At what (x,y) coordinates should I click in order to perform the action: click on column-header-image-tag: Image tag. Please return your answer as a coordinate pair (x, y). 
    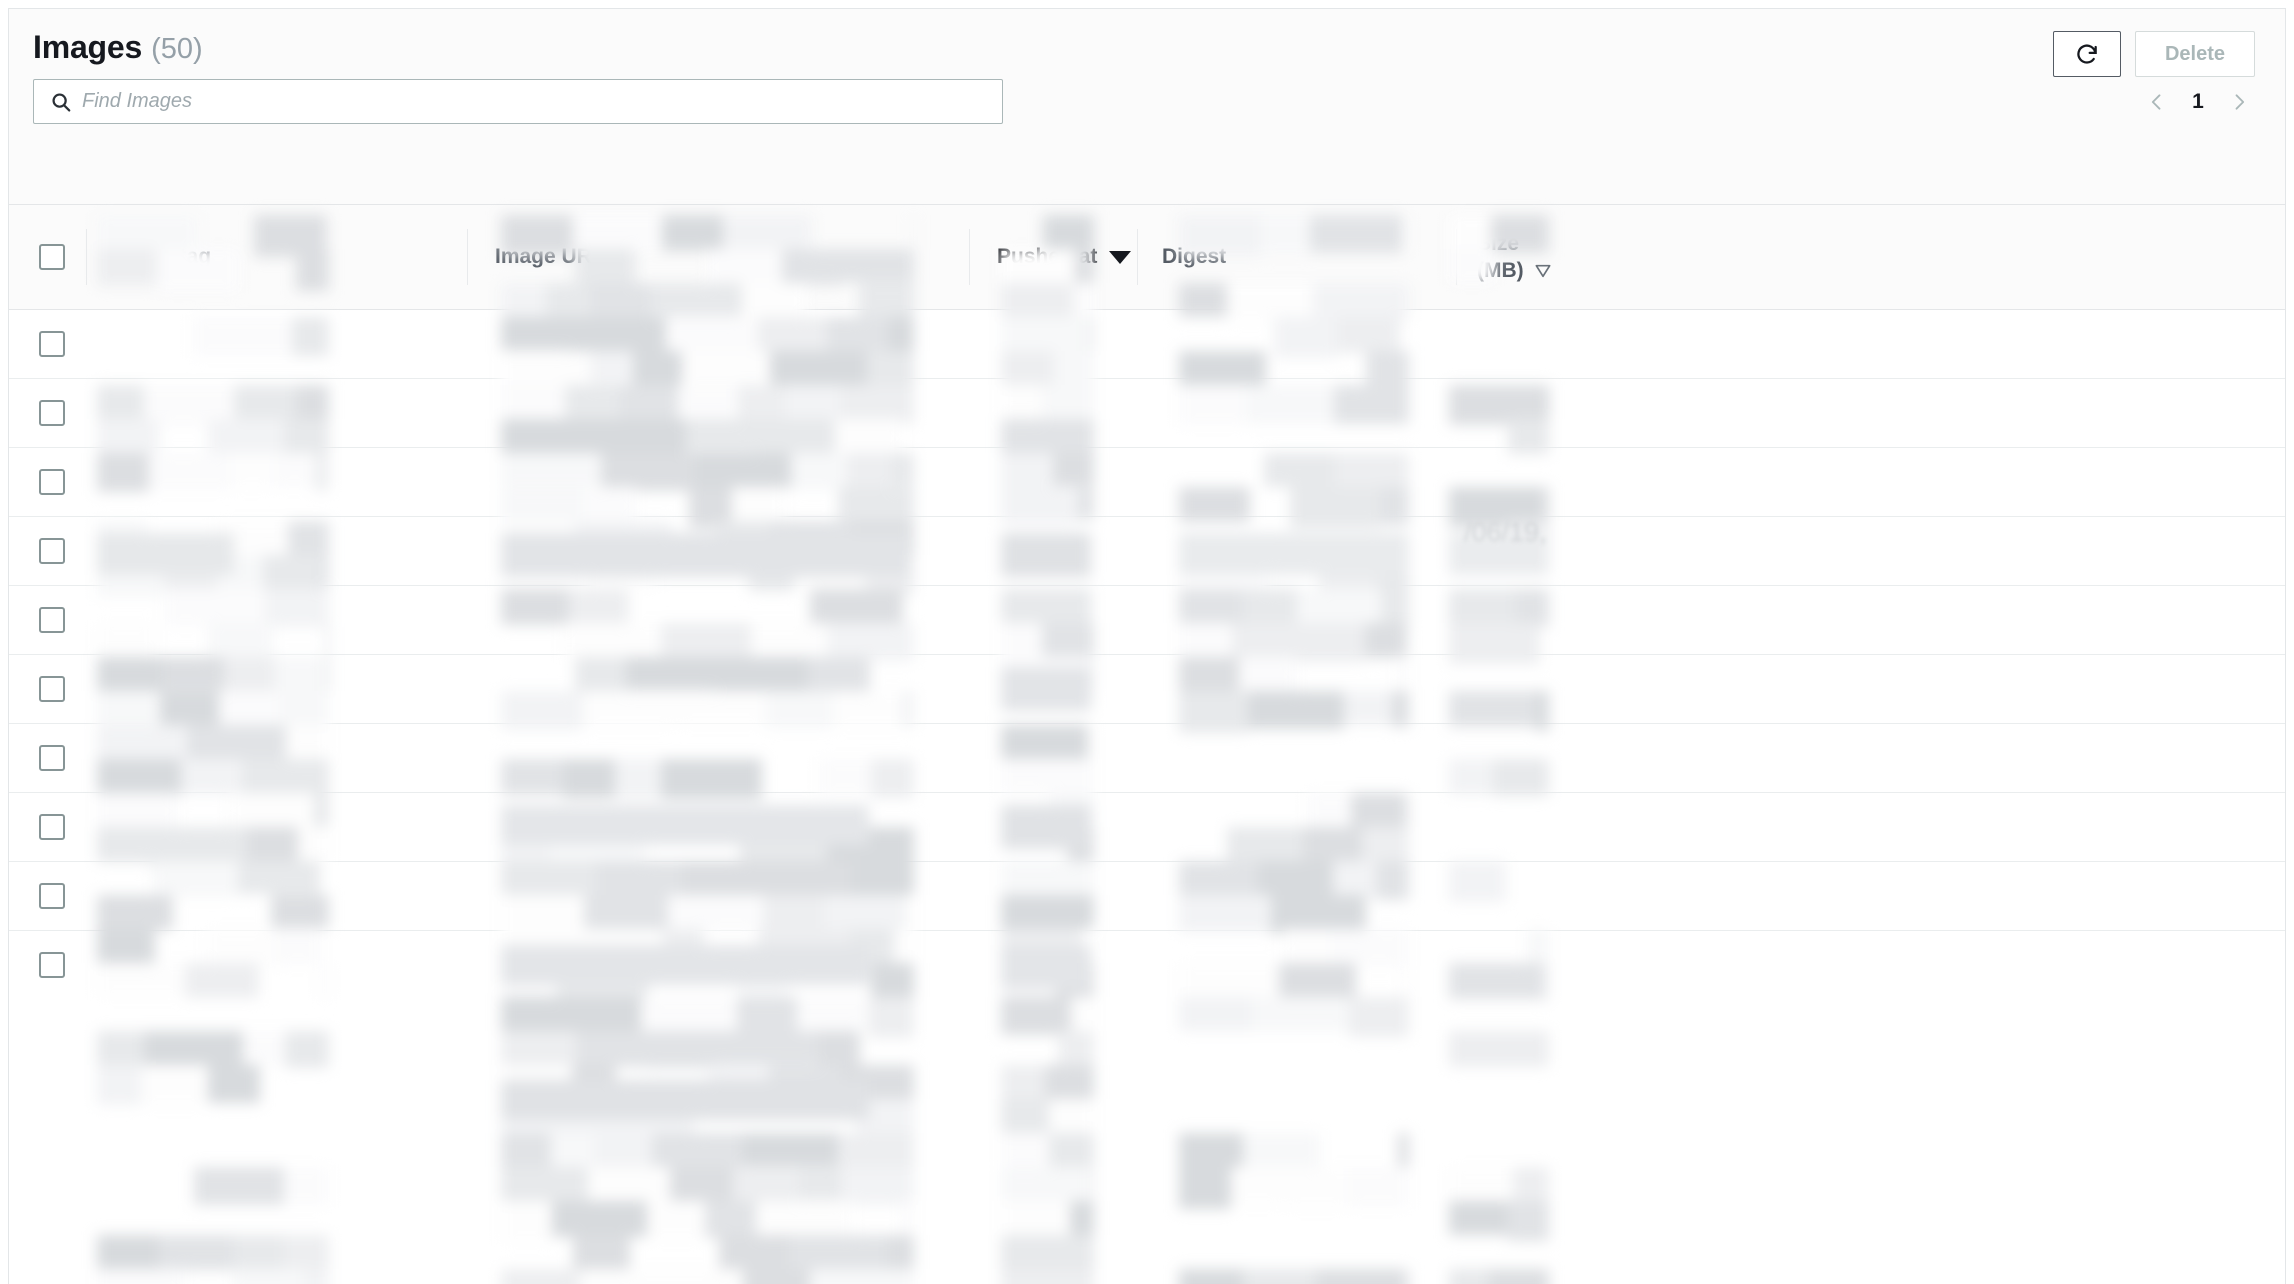
    Looking at the image, I should click on (162, 257).